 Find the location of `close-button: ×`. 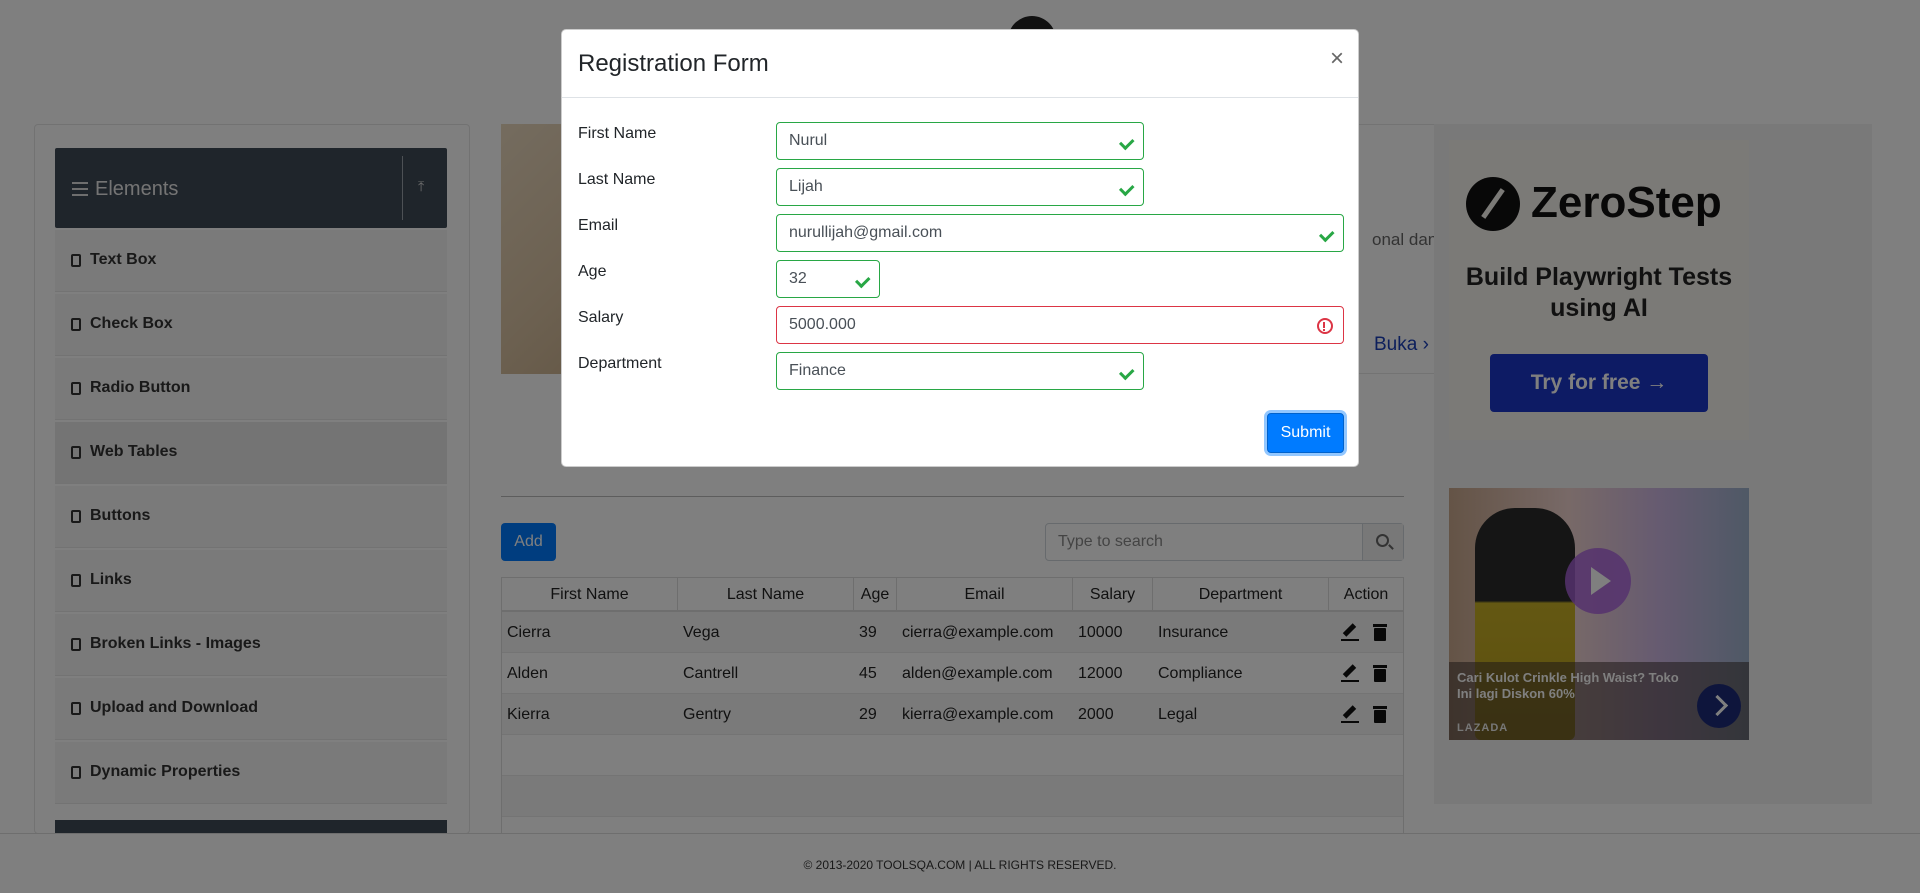

close-button: × is located at coordinates (1337, 59).